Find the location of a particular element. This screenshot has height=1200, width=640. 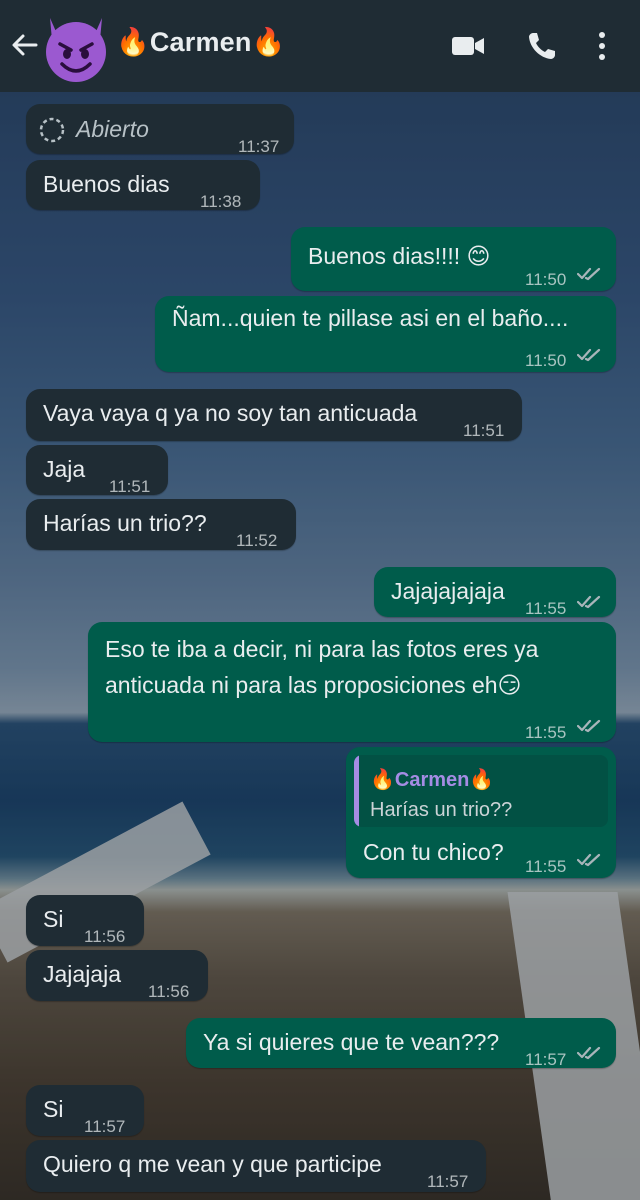

message-text: Buenos dias!!!! 😊 is located at coordinates (399, 256).